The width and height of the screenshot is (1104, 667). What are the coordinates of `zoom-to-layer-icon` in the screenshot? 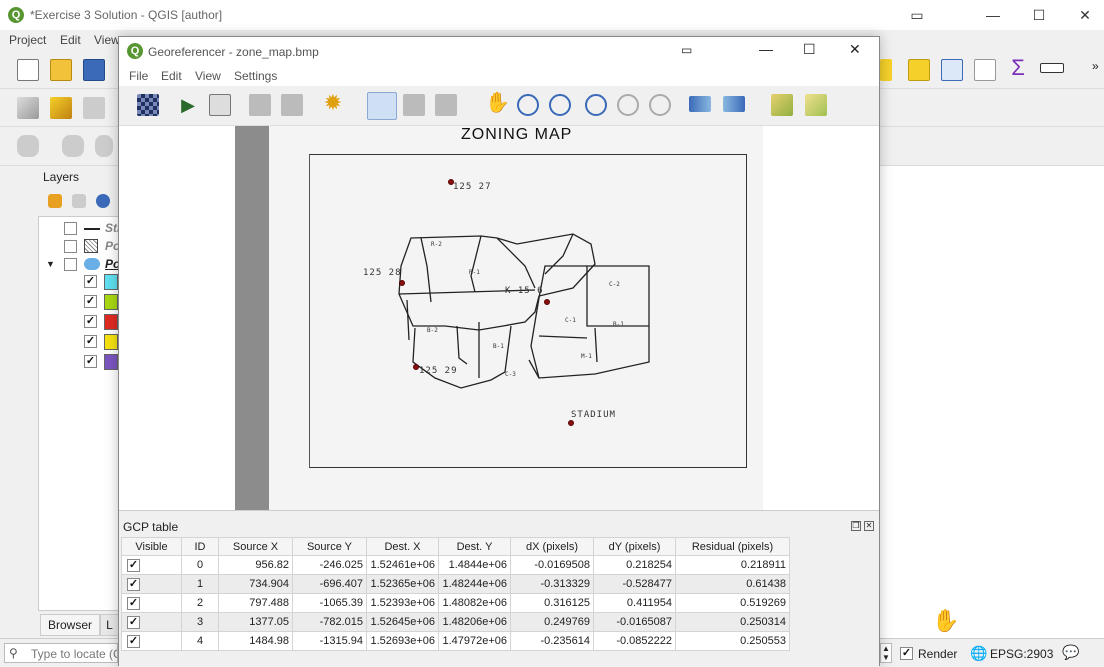 It's located at (596, 105).